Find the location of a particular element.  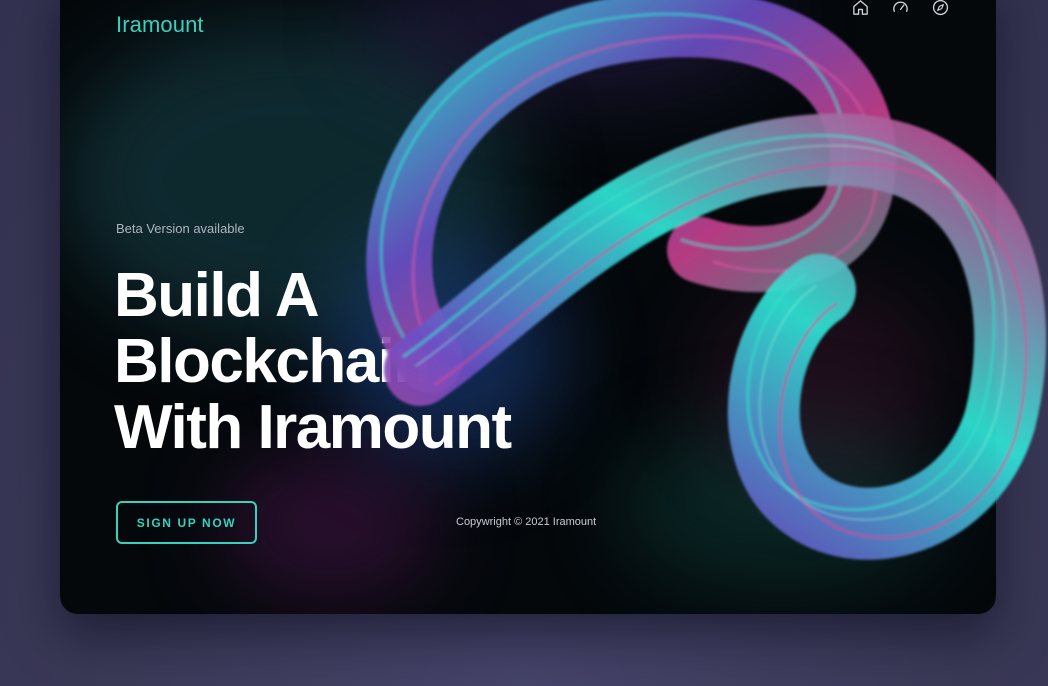

hero-headline: Build A Blockchain With Iramount is located at coordinates (313, 361).